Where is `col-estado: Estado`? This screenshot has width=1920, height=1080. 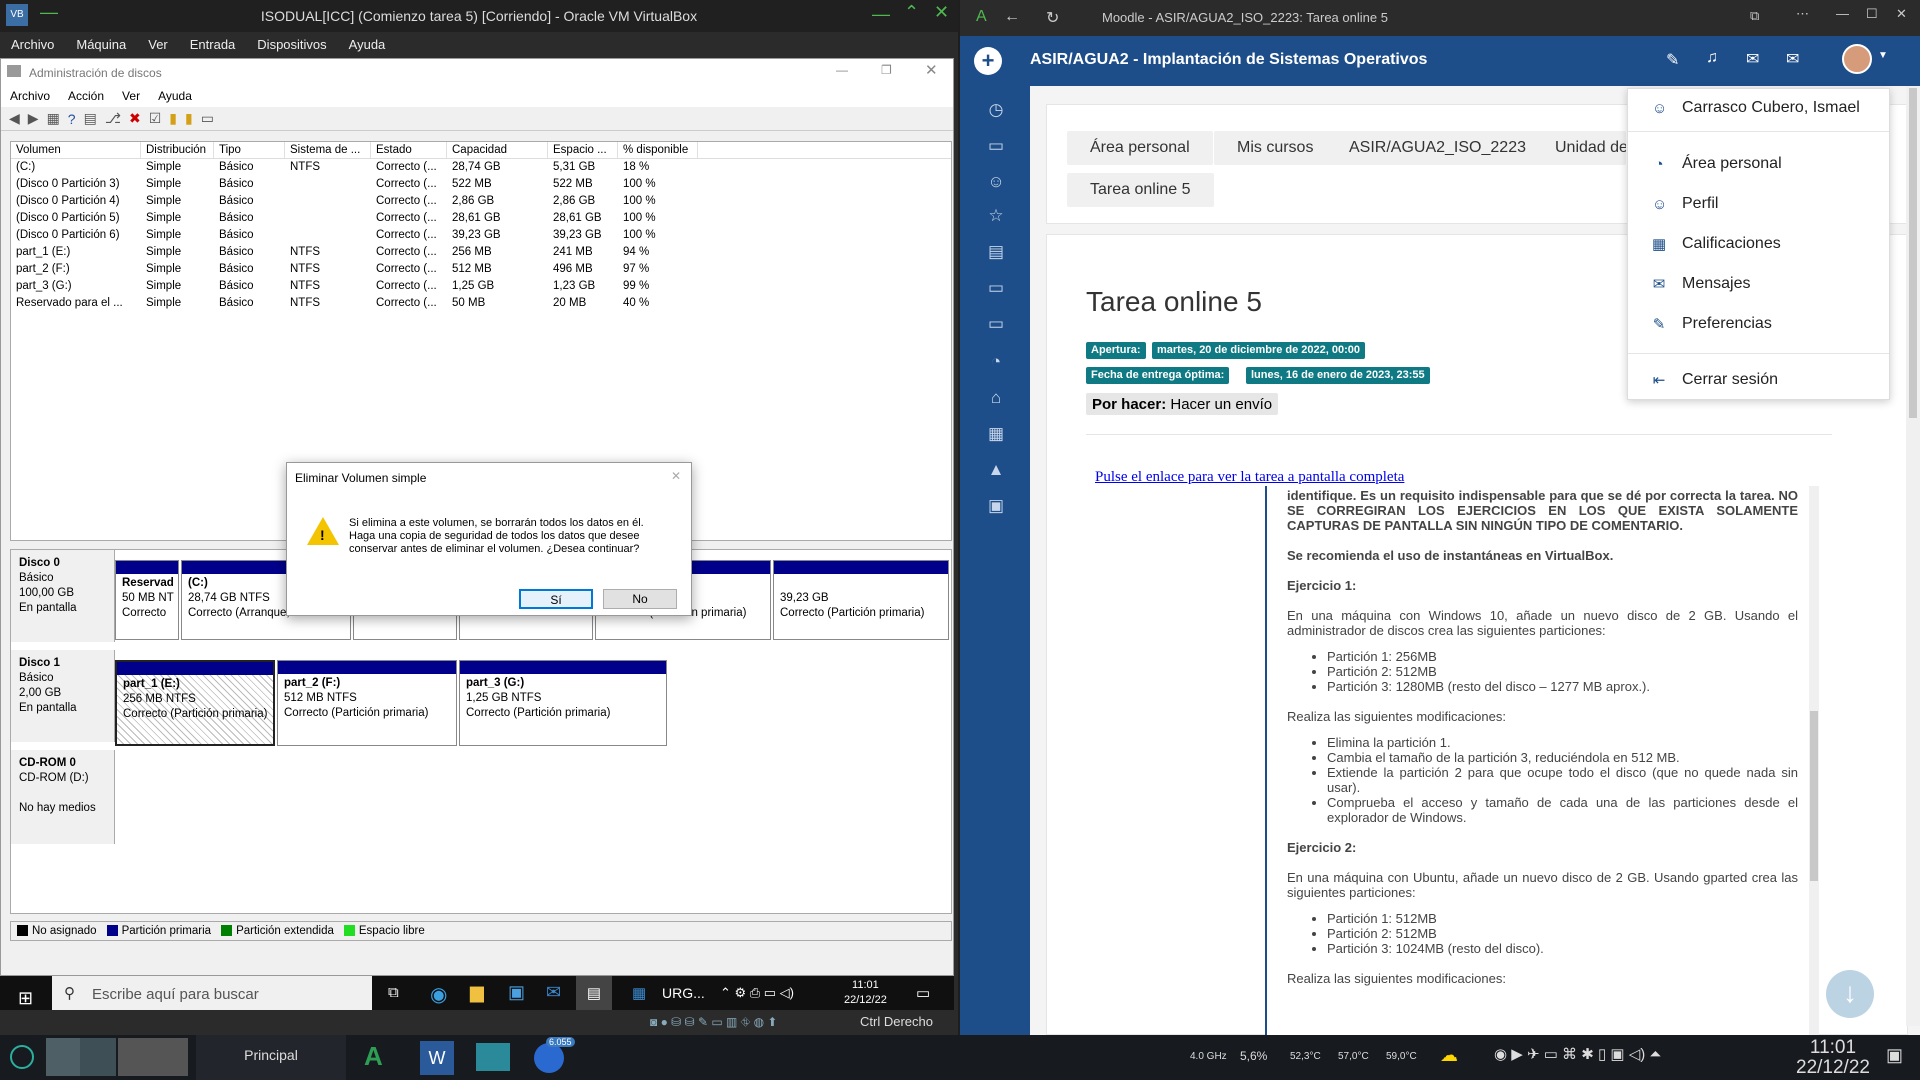 col-estado: Estado is located at coordinates (409, 150).